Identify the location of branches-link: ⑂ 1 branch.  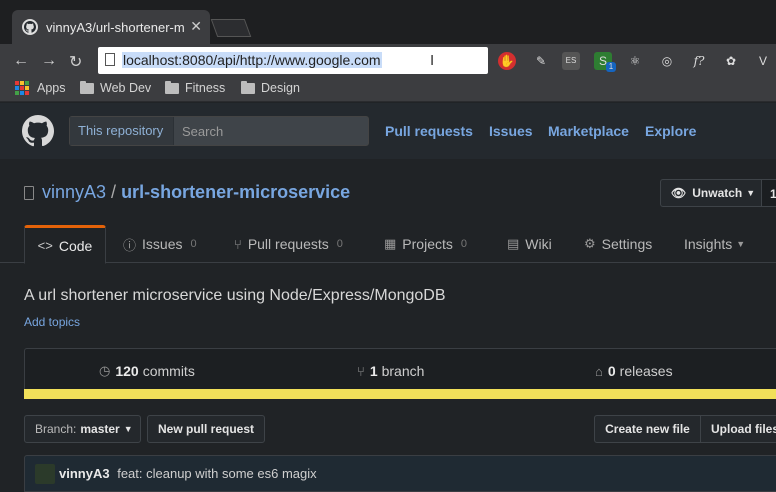
(390, 371).